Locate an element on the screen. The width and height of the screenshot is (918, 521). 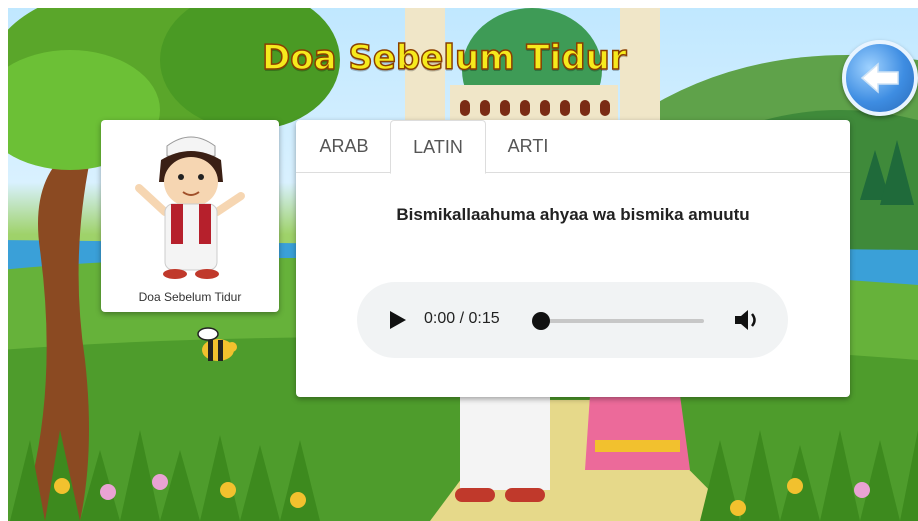
latin-text: Bismikallaahuma ahyaa wa bismika amuutu is located at coordinates (573, 214).